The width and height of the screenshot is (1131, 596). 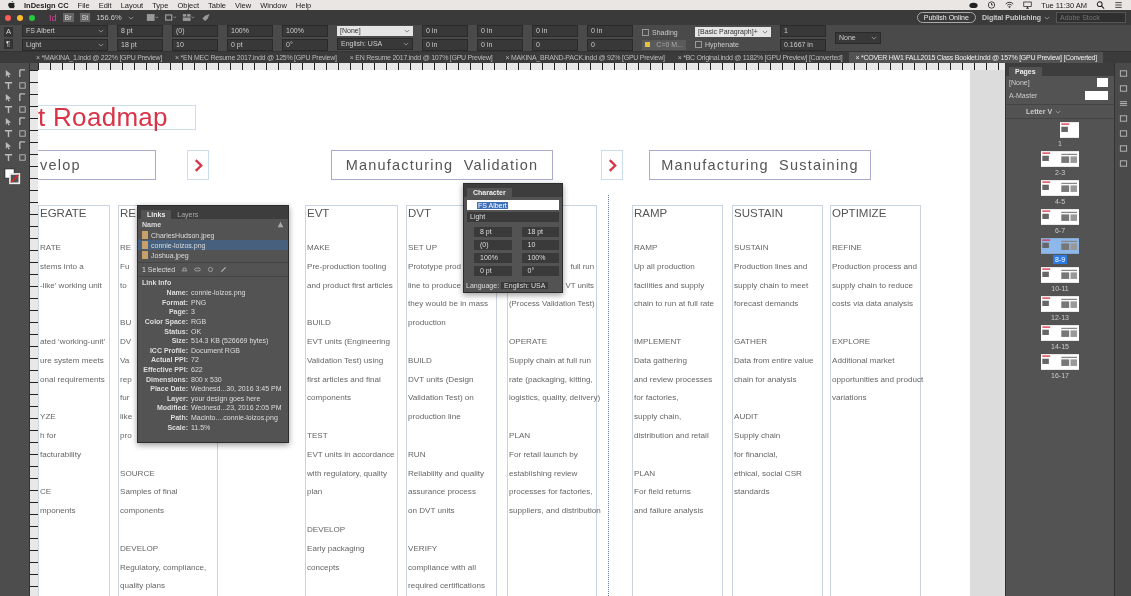 I want to click on section-label: GATHER, so click(x=751, y=341).